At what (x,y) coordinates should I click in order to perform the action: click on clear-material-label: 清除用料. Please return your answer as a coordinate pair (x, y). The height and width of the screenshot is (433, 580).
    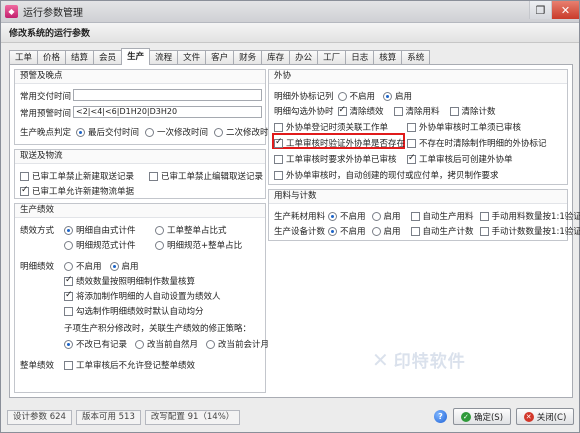
    Looking at the image, I should click on (422, 112).